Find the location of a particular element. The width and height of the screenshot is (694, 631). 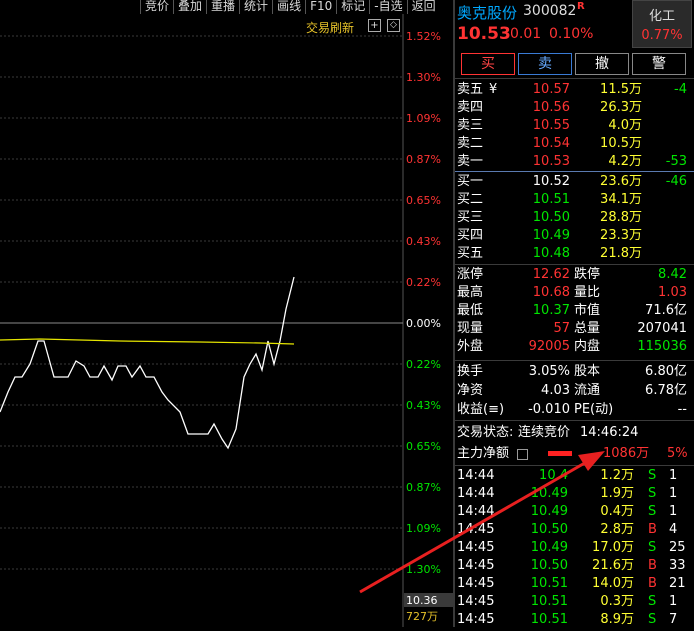

toolbar-item: 叠加 is located at coordinates (189, 7).